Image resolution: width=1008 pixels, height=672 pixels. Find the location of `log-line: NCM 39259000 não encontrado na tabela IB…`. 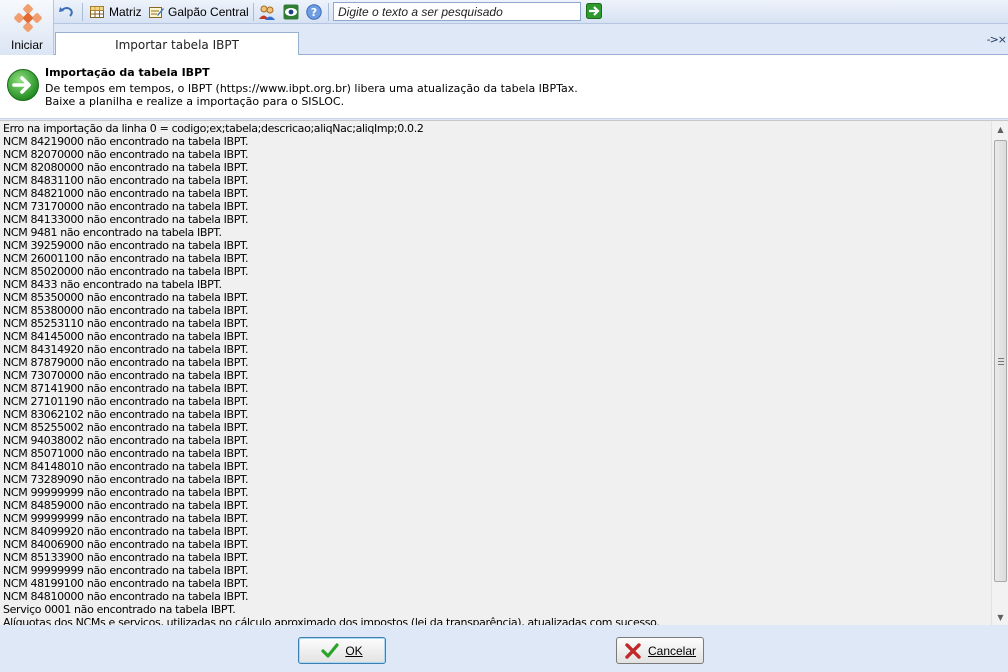

log-line: NCM 39259000 não encontrado na tabela IB… is located at coordinates (126, 245).